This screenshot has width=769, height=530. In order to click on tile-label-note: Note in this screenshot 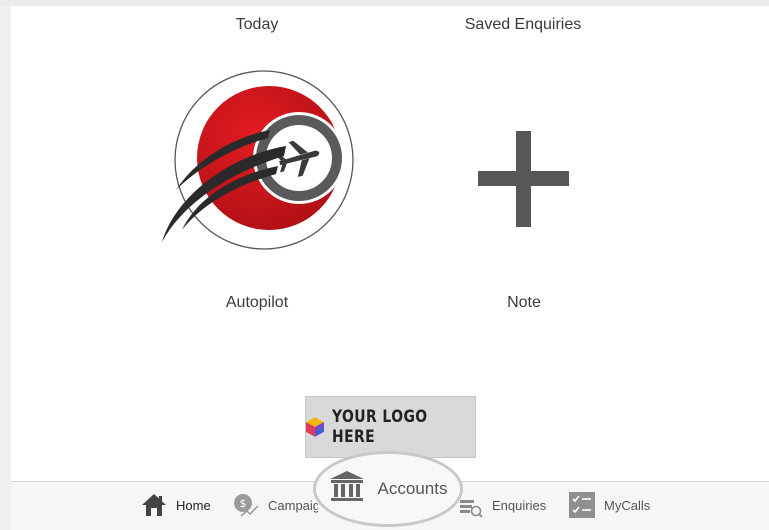, I will do `click(524, 302)`.